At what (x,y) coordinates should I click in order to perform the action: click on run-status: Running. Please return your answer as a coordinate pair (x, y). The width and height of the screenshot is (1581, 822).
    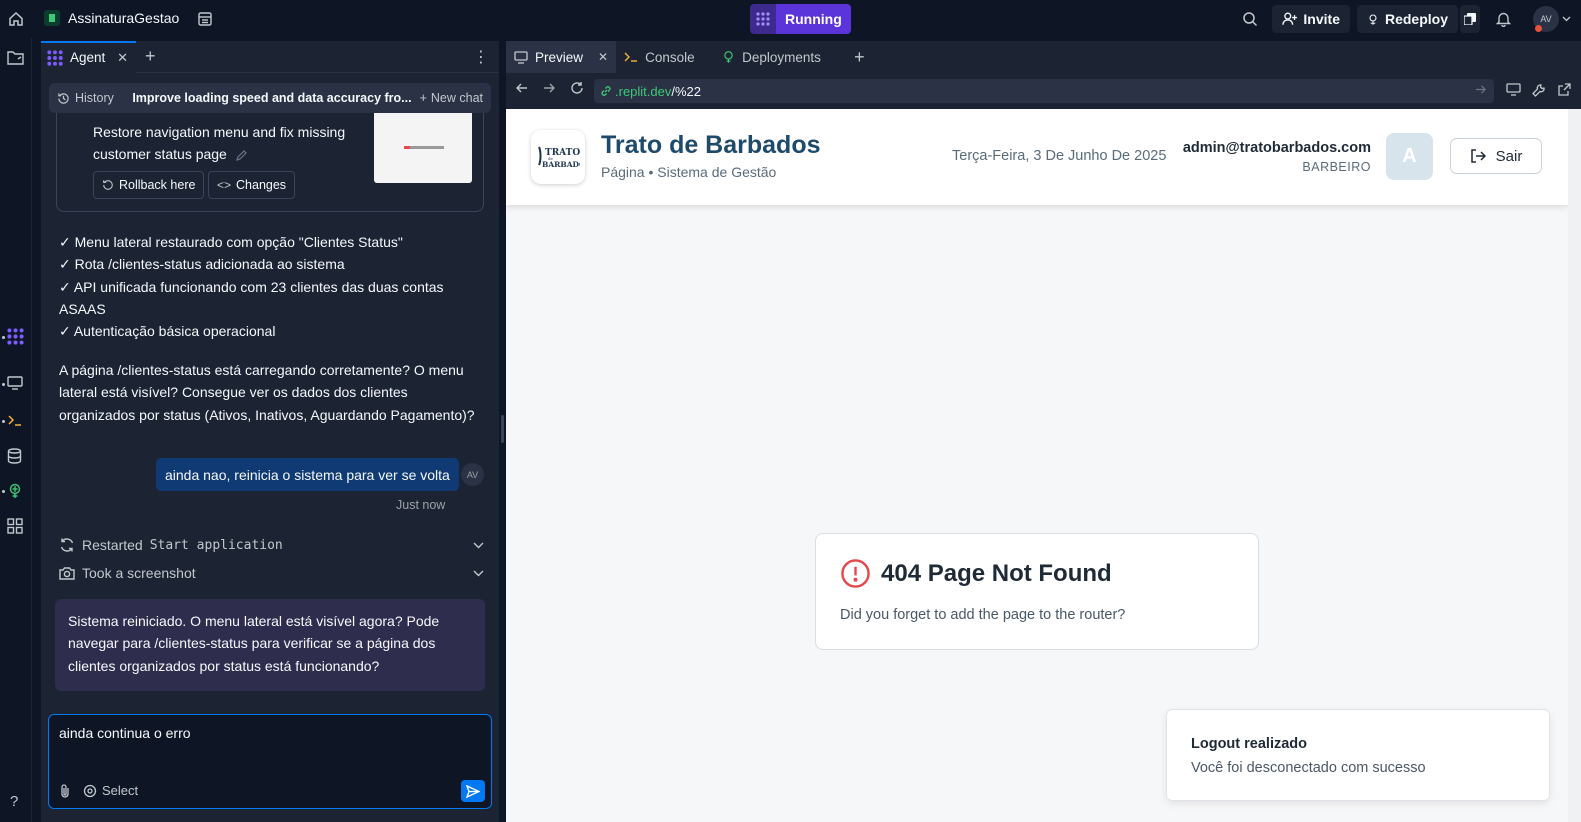
    Looking at the image, I should click on (813, 19).